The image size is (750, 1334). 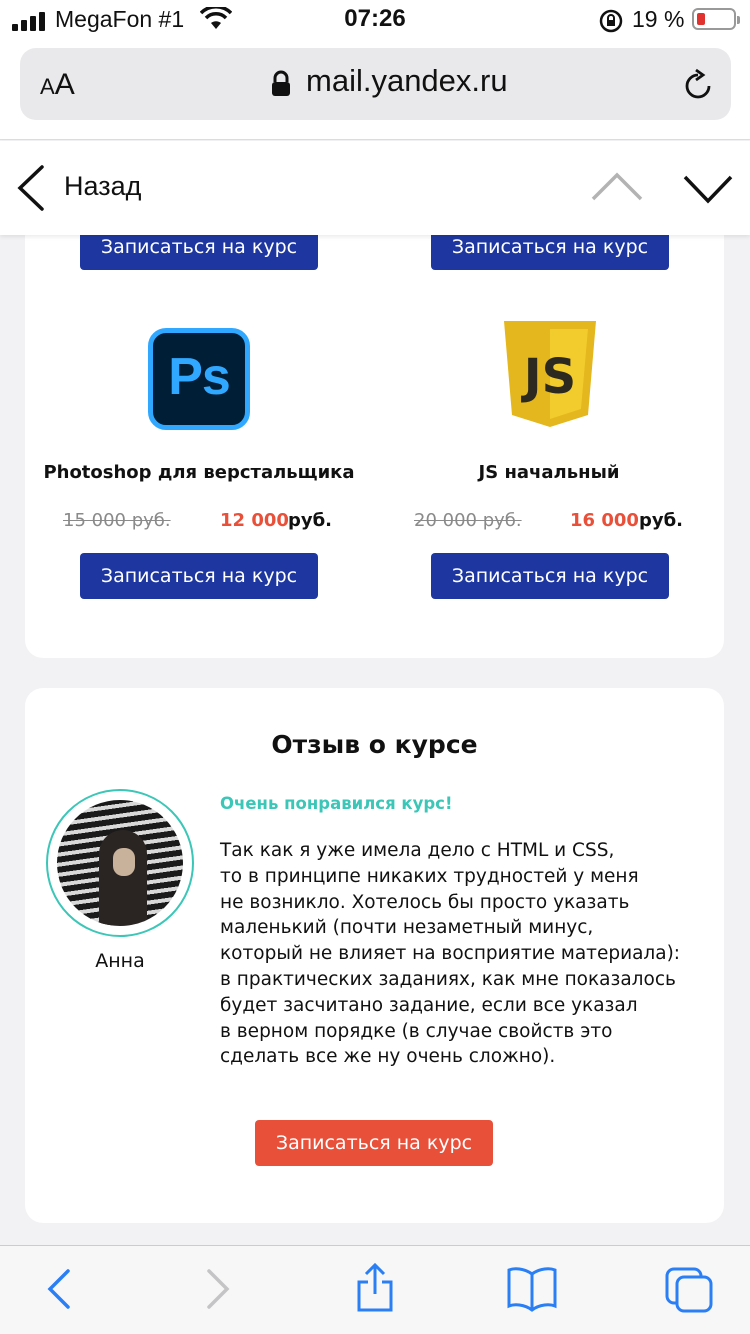 What do you see at coordinates (375, 21) in the screenshot?
I see `status-bar: MegaFon #1 07:26 19 %` at bounding box center [375, 21].